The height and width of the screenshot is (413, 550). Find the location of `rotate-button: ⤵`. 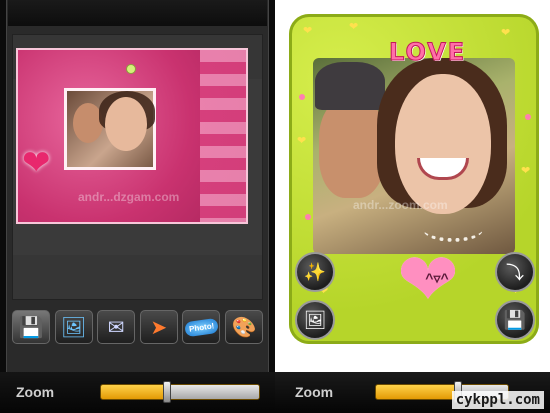

rotate-button: ⤵ is located at coordinates (515, 272).